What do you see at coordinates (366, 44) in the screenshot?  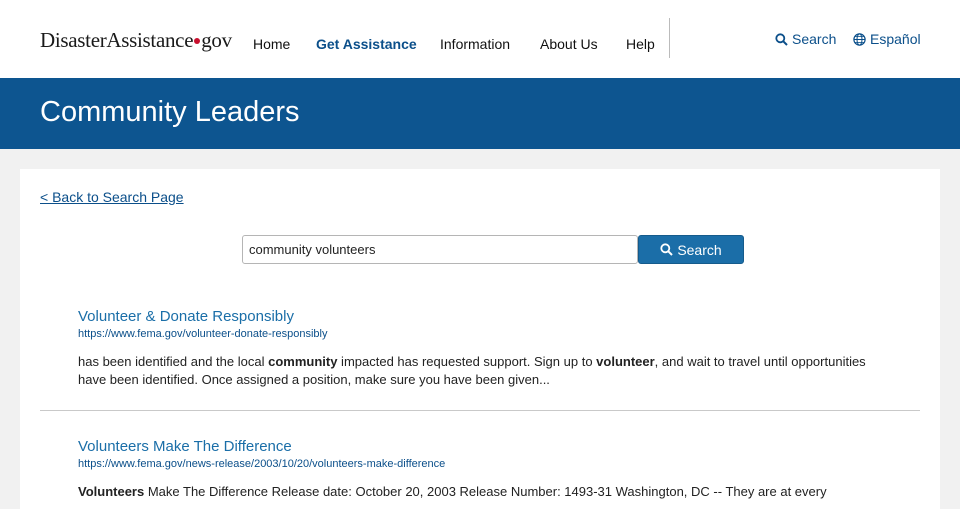 I see `nav-get-assistance: Get Assistance` at bounding box center [366, 44].